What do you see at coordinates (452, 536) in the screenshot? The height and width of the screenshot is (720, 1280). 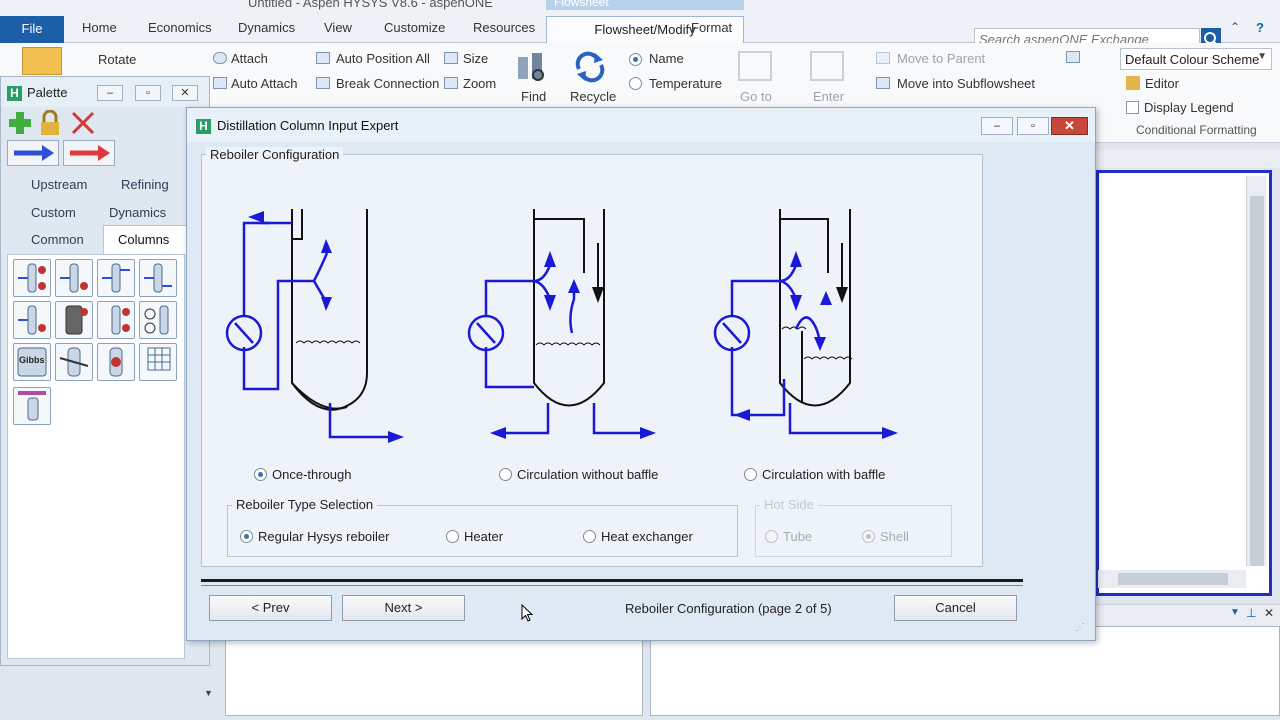 I see `heater-radio` at bounding box center [452, 536].